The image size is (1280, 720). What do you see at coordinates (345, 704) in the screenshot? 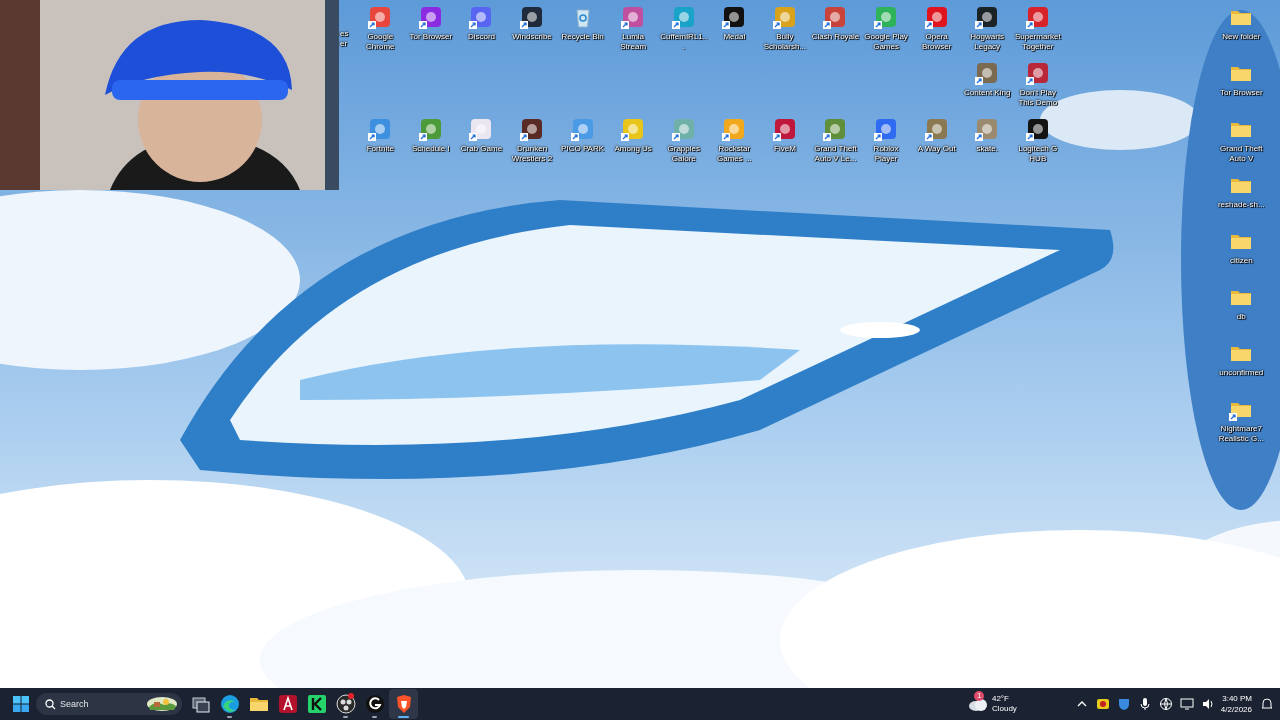
I see `recorder-icon` at bounding box center [345, 704].